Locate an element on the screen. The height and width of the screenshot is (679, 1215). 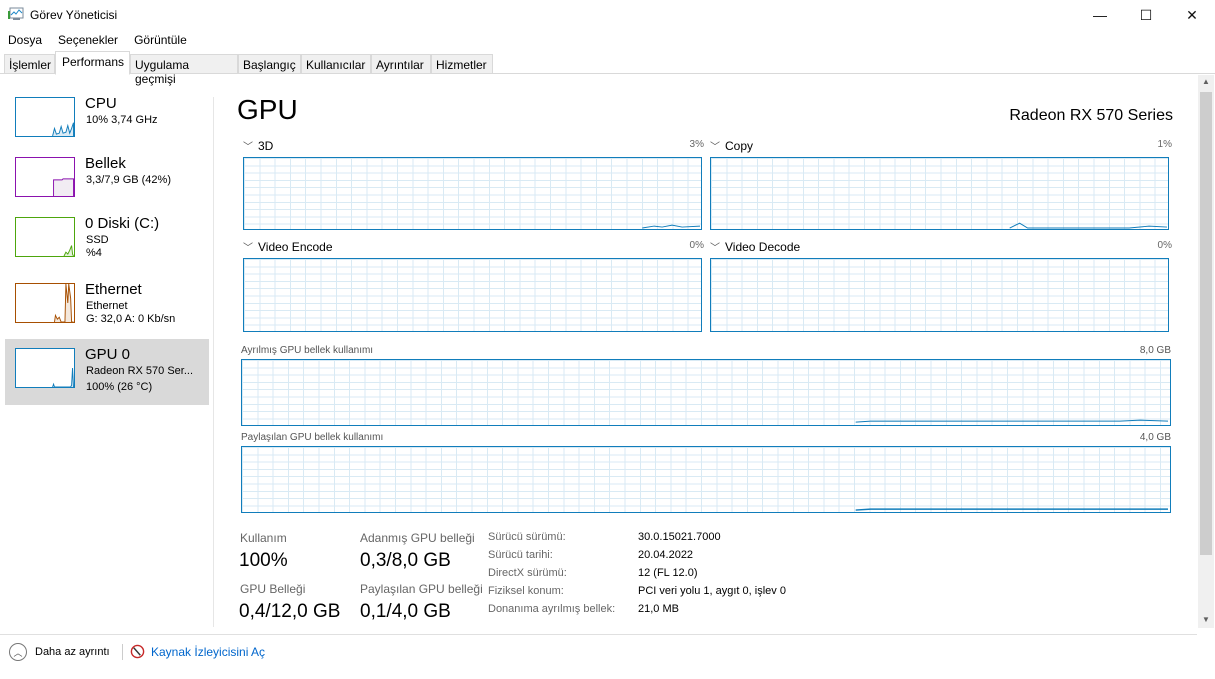
memory-thumbnail-graph is located at coordinates (45, 177).